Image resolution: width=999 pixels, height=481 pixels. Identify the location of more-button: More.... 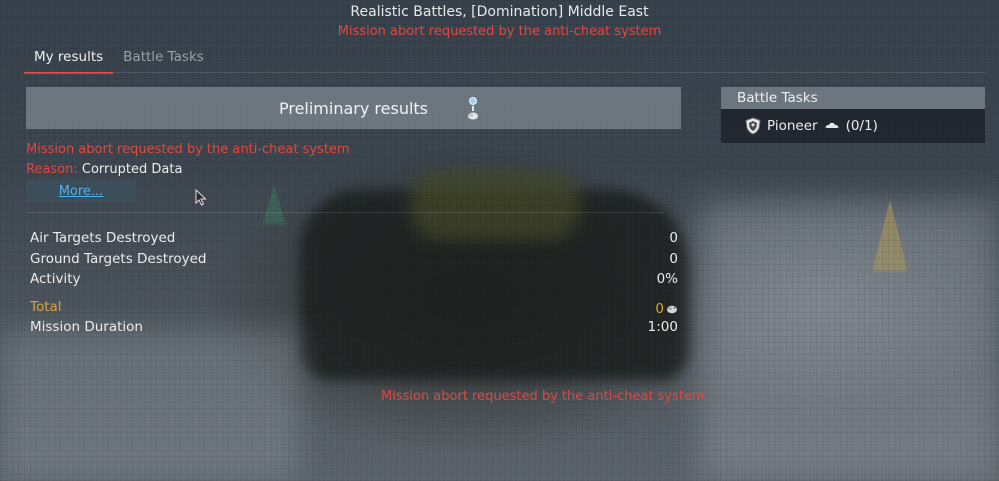
(81, 191).